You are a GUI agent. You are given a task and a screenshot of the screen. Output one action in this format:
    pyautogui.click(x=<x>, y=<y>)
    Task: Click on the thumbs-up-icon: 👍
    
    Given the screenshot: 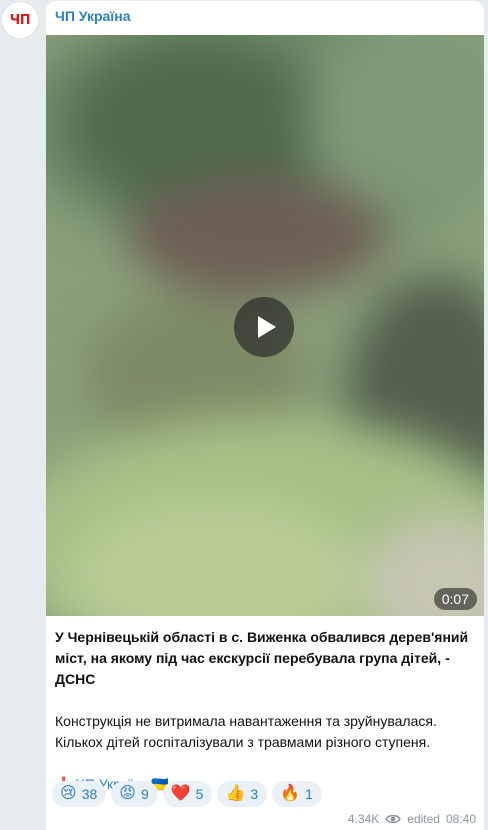 What is the action you would take?
    pyautogui.click(x=235, y=793)
    